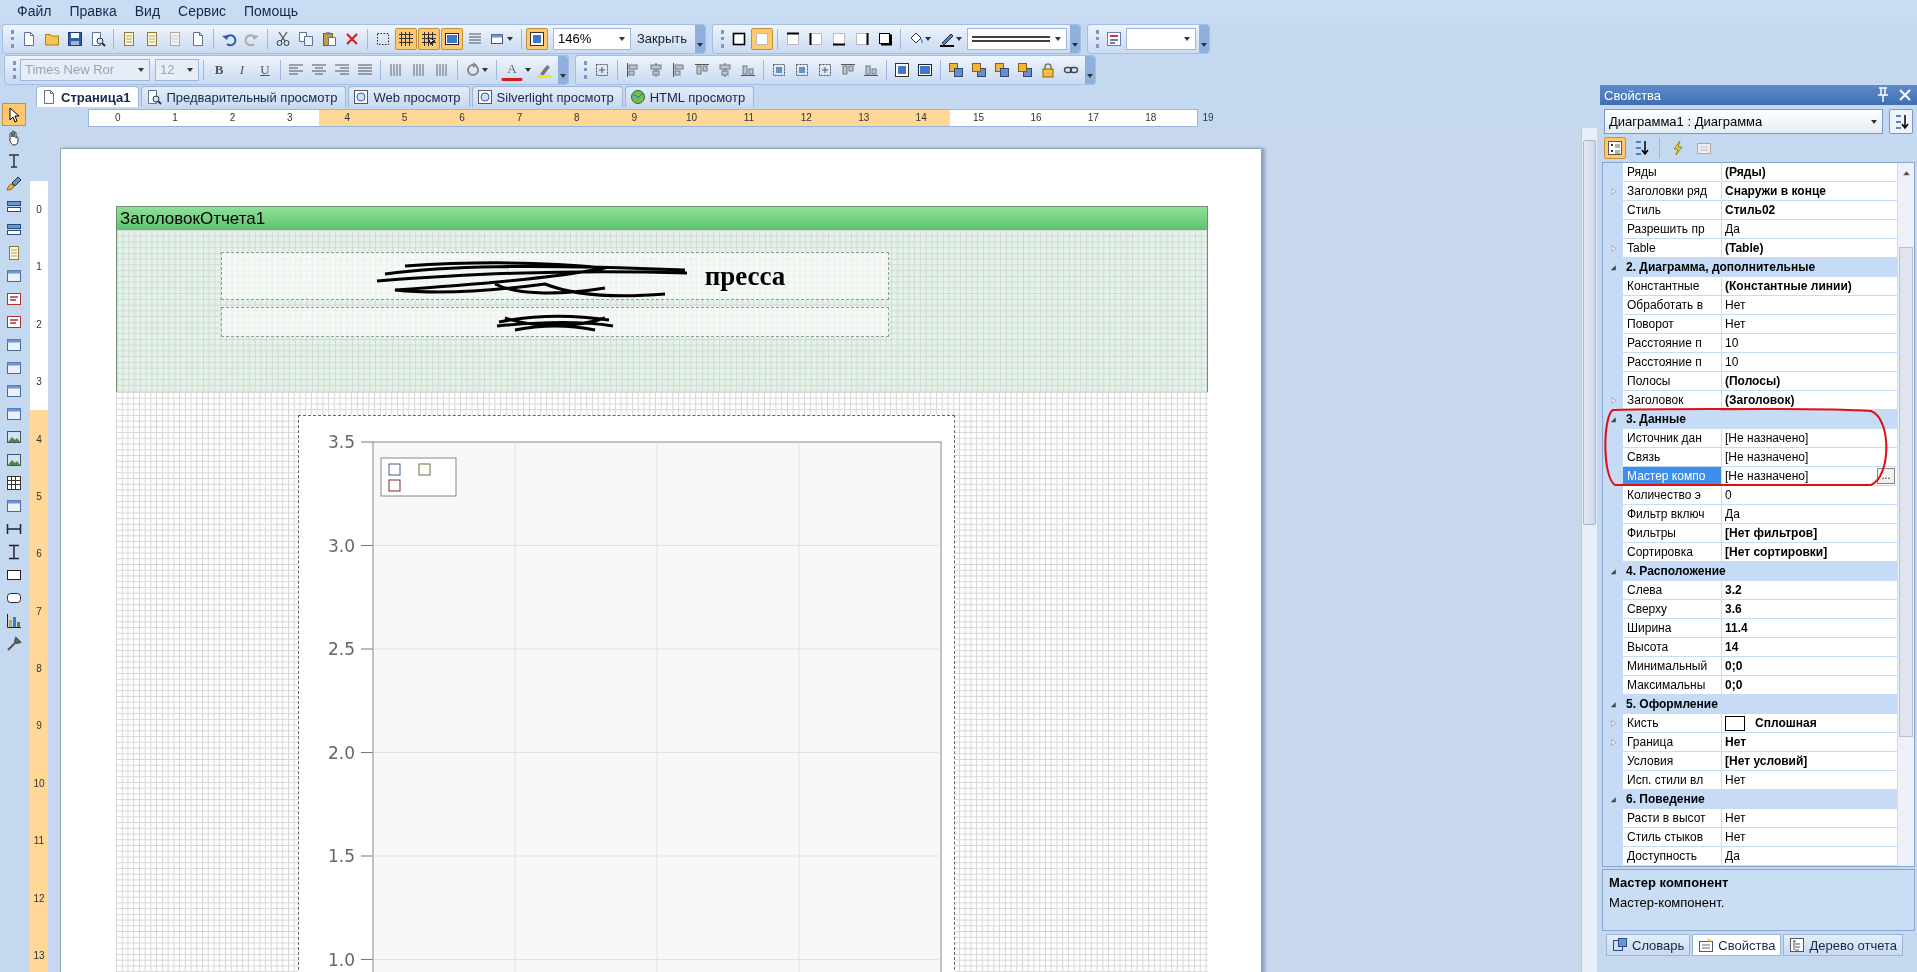  Describe the element at coordinates (34, 11) in the screenshot. I see `menu-item: Файл` at that location.